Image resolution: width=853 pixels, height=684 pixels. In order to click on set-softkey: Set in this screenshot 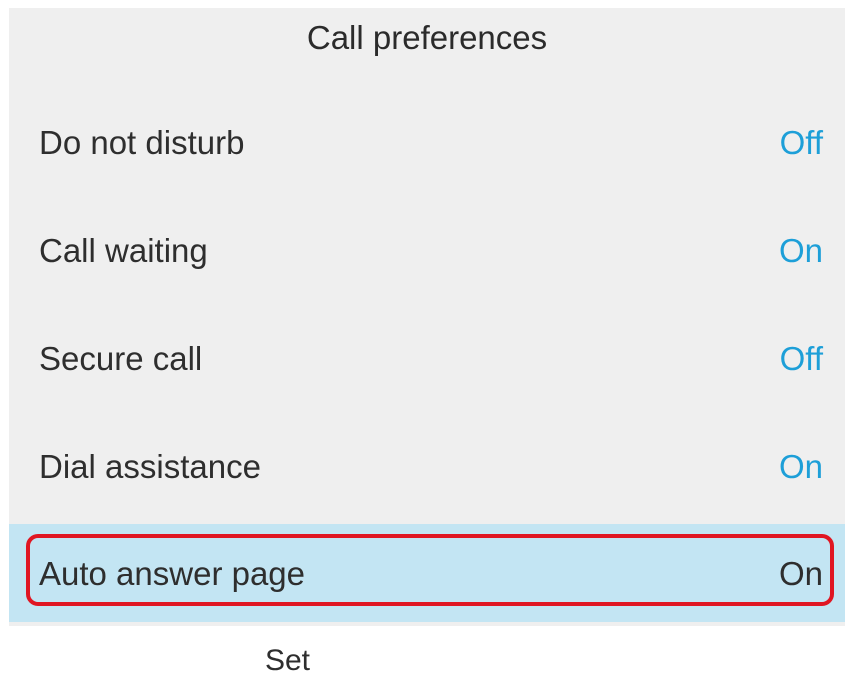, I will do `click(287, 661)`.